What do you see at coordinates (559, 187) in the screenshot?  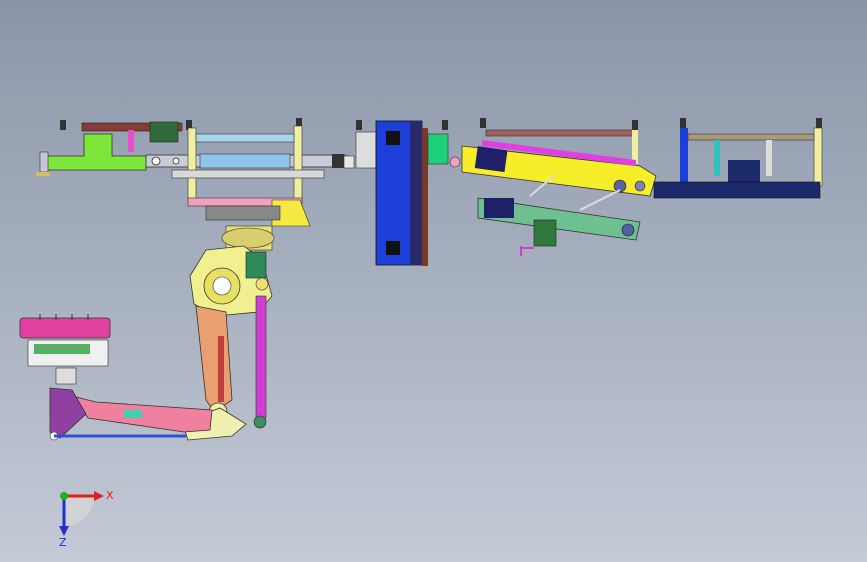 I see `angled-conveyor-assembly` at bounding box center [559, 187].